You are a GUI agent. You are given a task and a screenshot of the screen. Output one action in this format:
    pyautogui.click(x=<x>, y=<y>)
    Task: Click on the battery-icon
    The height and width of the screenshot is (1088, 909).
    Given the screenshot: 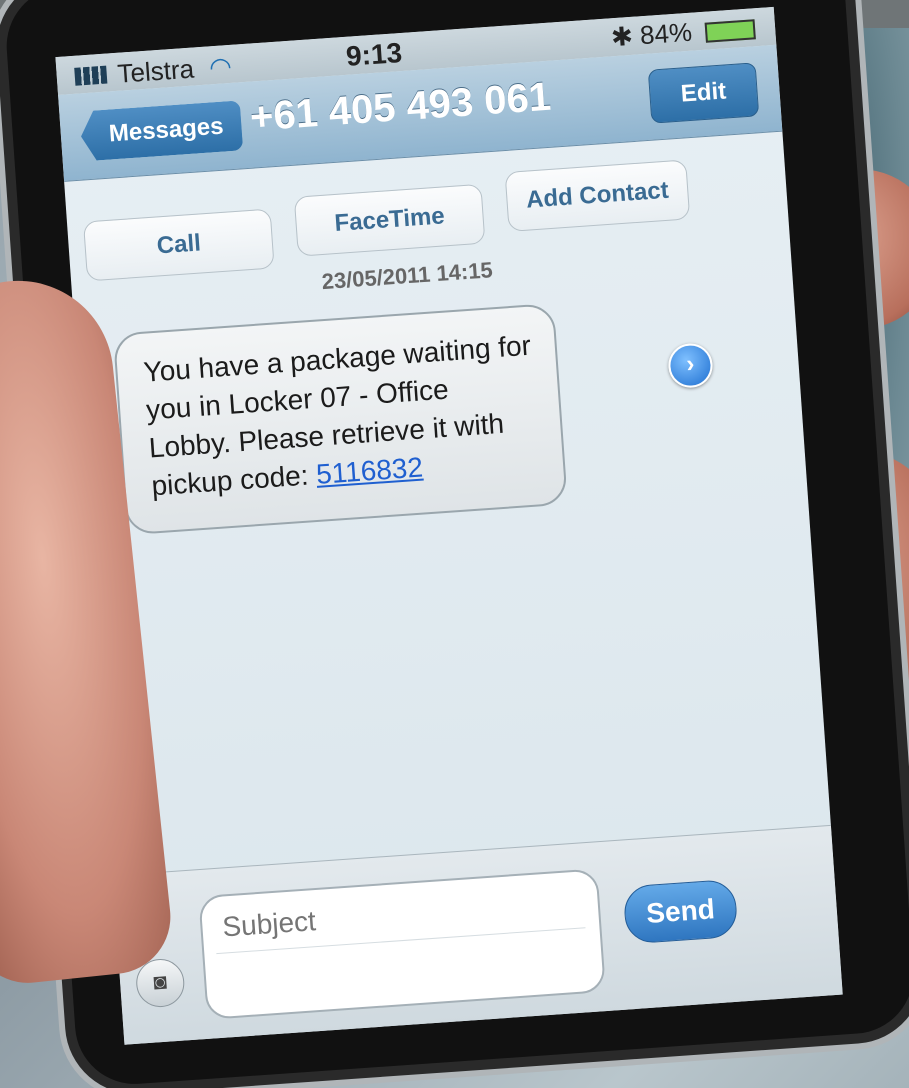 What is the action you would take?
    pyautogui.click(x=730, y=31)
    